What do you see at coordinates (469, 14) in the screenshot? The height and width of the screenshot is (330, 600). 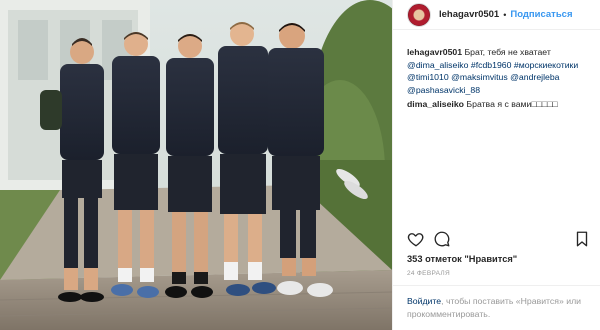 I see `header-username: lehagavr0501` at bounding box center [469, 14].